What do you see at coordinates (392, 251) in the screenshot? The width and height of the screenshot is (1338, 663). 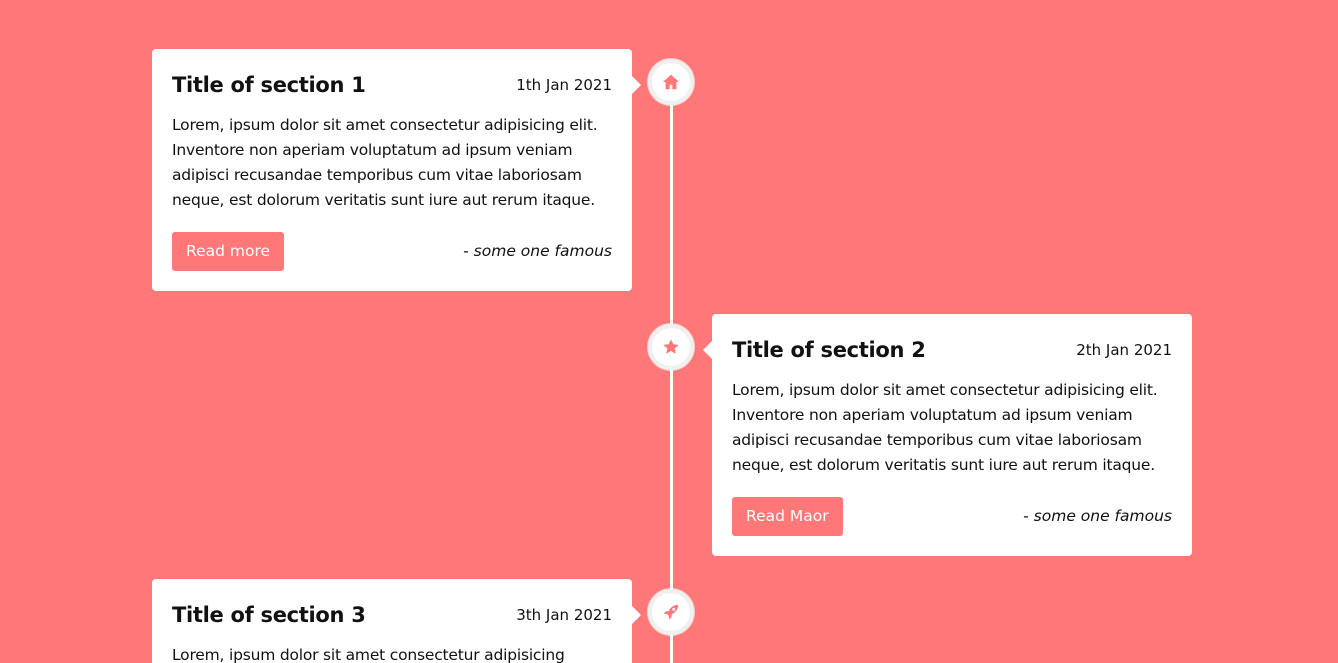 I see `card-footer: Read more - some one famous` at bounding box center [392, 251].